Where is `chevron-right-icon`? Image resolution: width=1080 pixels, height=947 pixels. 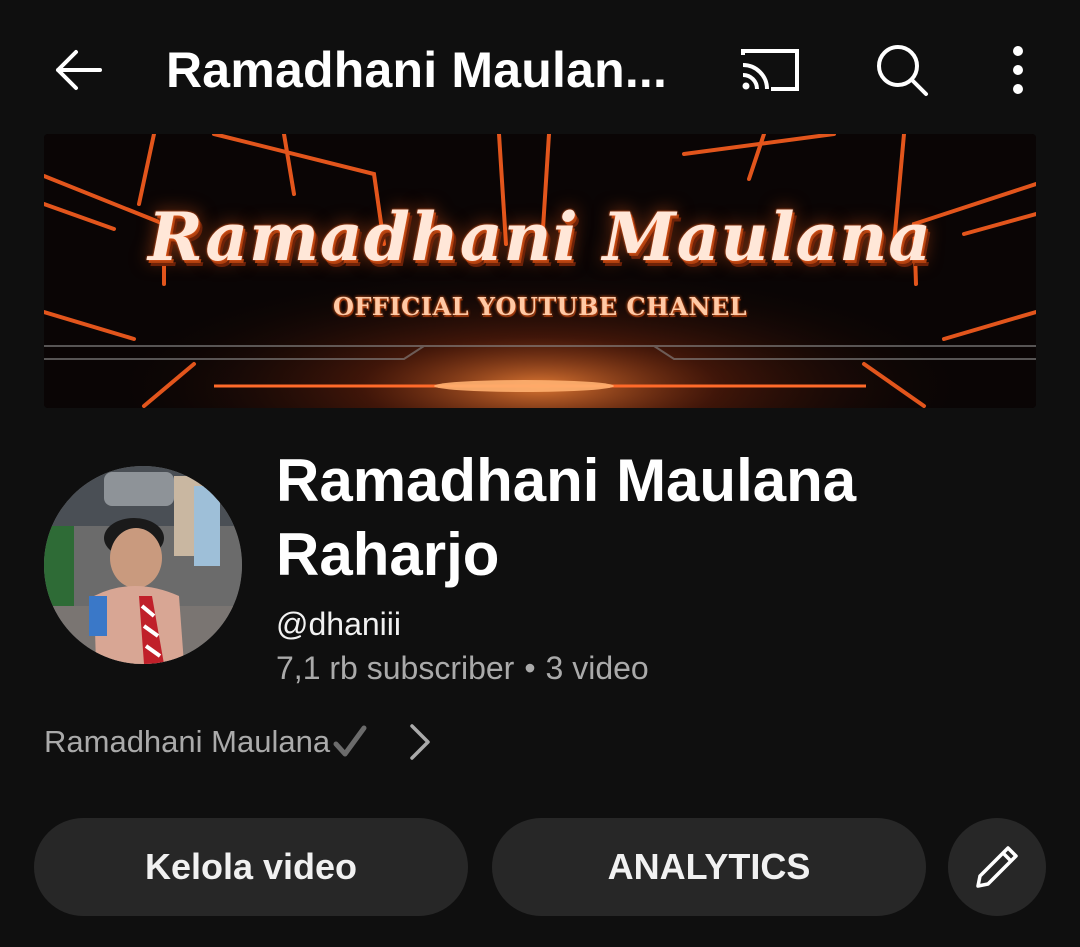
chevron-right-icon is located at coordinates (420, 742).